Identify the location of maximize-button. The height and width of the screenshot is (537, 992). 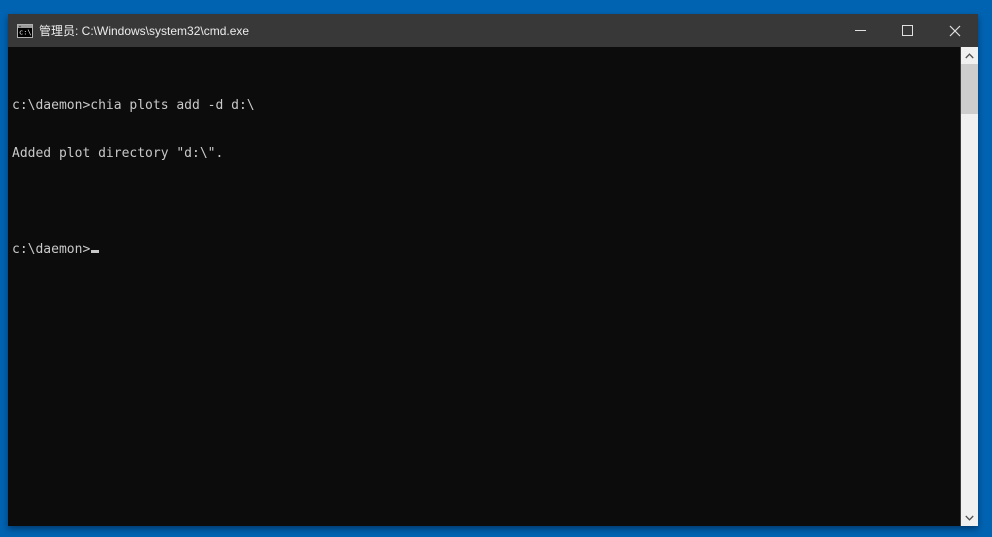
(907, 30).